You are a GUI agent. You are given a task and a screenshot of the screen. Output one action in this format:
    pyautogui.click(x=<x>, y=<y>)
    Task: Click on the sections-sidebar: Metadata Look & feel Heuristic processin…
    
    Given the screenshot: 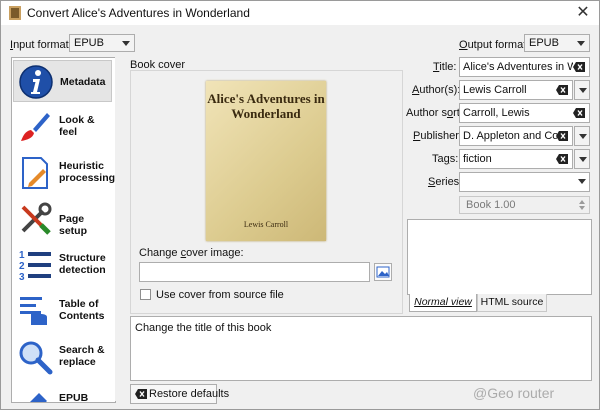 What is the action you would take?
    pyautogui.click(x=63, y=230)
    